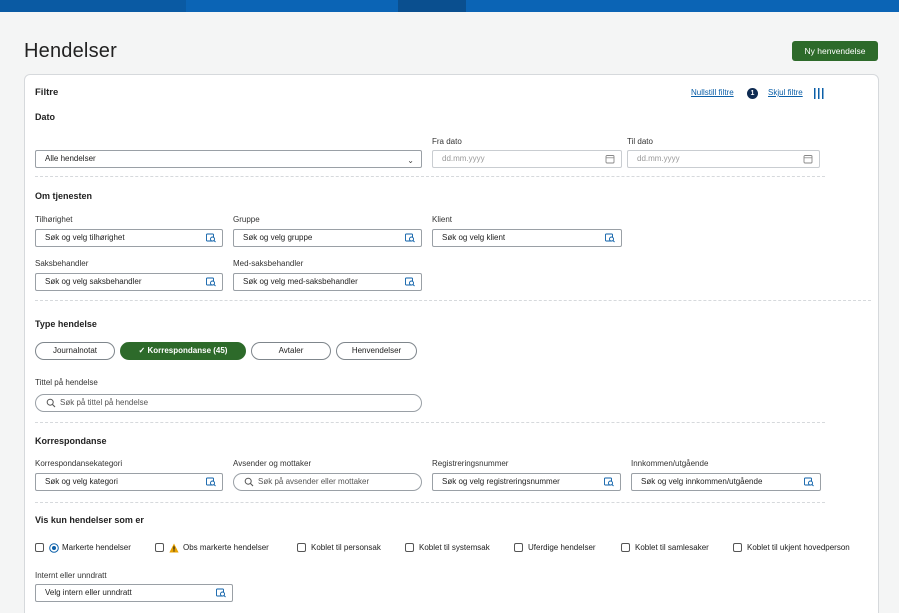 This screenshot has width=899, height=613. Describe the element at coordinates (463, 158) in the screenshot. I see `from-date-placeholder: dd.mm.yyyy` at that location.